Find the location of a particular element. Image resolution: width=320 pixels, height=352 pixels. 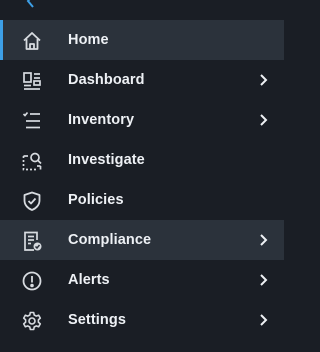

sidebar-item-label: Dashboard is located at coordinates (106, 80).